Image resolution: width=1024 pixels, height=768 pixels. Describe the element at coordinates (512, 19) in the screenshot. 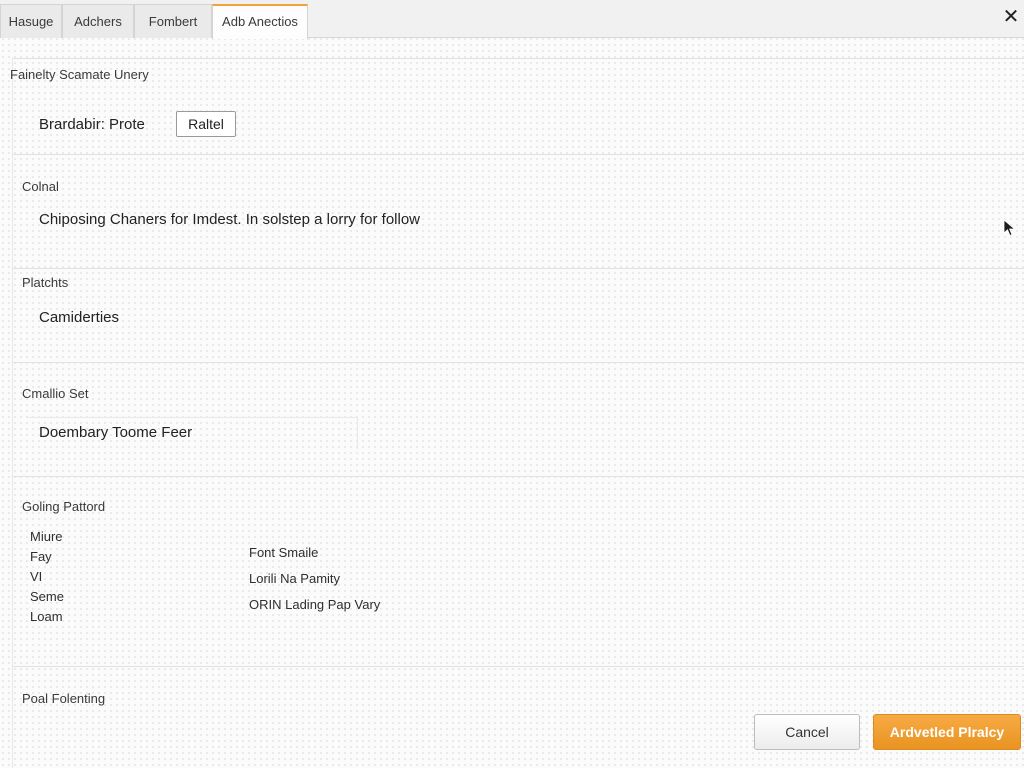

I see `tab-bar: Hasuge Adchers Fombert Adb Anectios ✕` at that location.